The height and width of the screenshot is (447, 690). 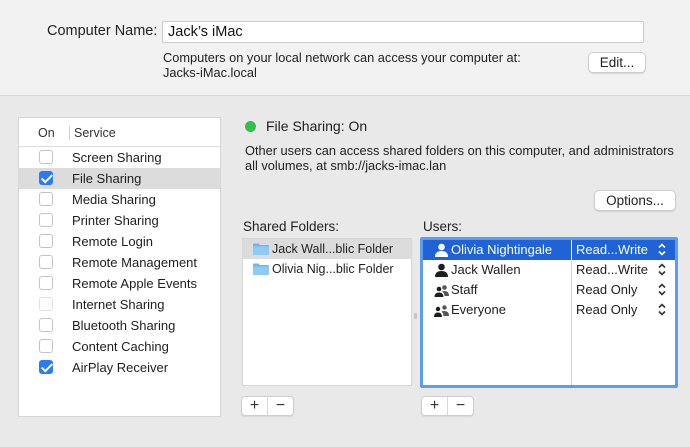 What do you see at coordinates (135, 262) in the screenshot?
I see `service-label: Remote Management` at bounding box center [135, 262].